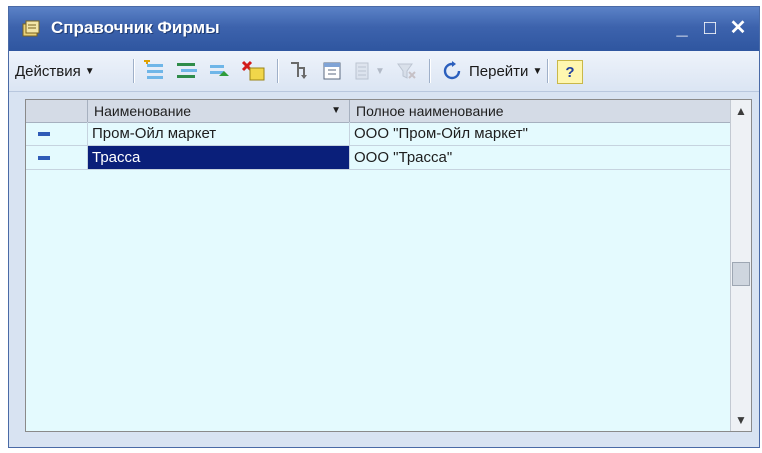 Image resolution: width=762 pixels, height=453 pixels. What do you see at coordinates (682, 28) in the screenshot?
I see `minimize-button: _` at bounding box center [682, 28].